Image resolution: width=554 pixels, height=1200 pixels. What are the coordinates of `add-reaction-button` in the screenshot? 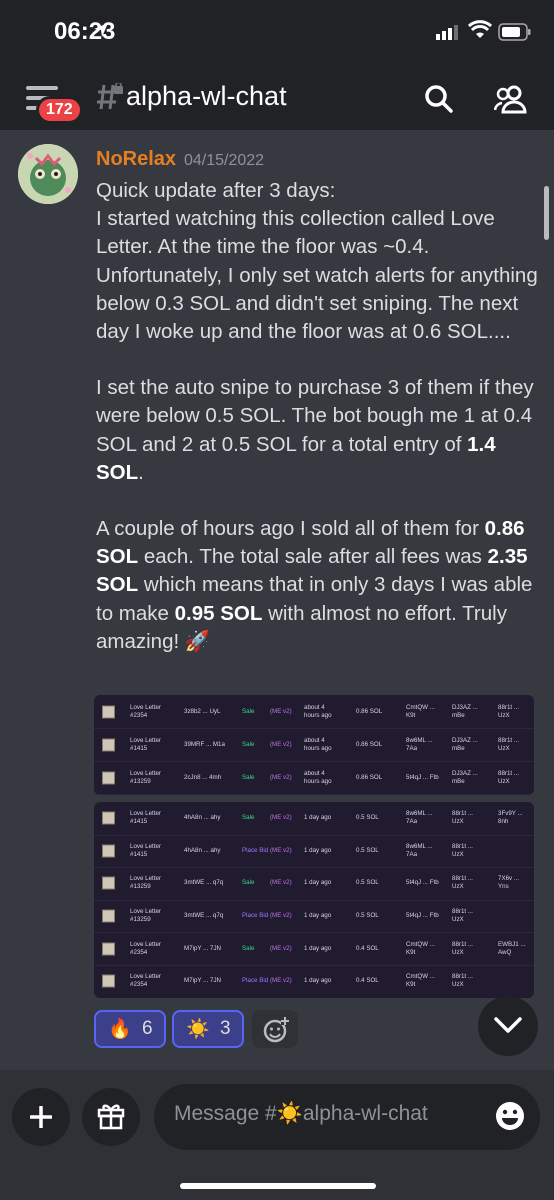 It's located at (275, 1029).